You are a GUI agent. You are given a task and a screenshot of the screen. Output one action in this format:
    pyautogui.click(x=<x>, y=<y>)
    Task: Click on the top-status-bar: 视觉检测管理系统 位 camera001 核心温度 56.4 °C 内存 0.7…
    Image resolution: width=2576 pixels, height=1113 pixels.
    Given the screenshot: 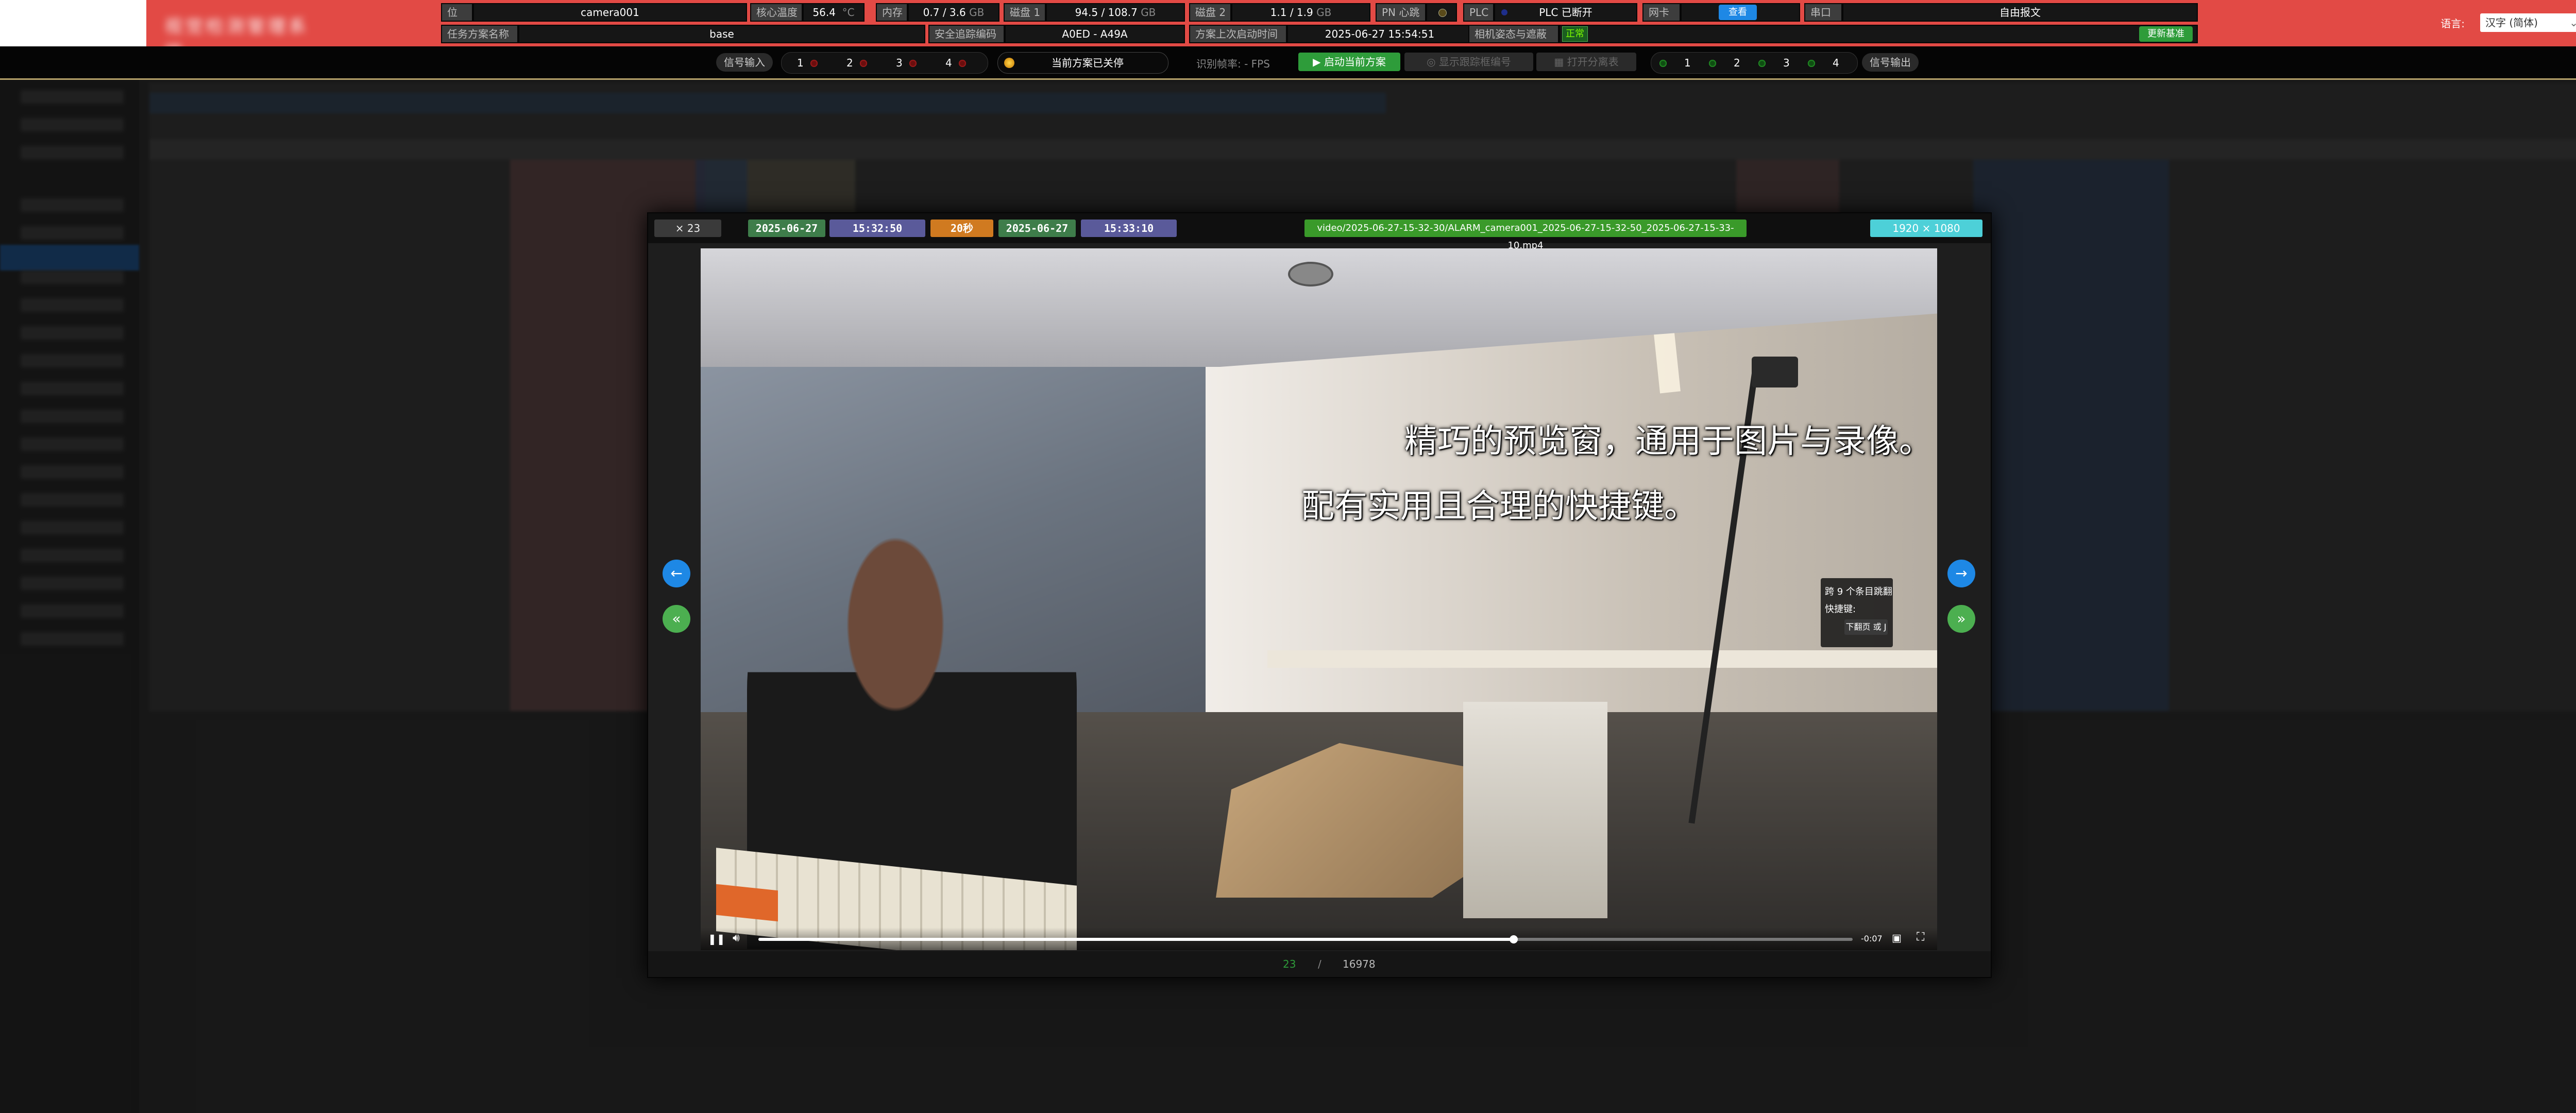 What is the action you would take?
    pyautogui.click(x=1288, y=31)
    